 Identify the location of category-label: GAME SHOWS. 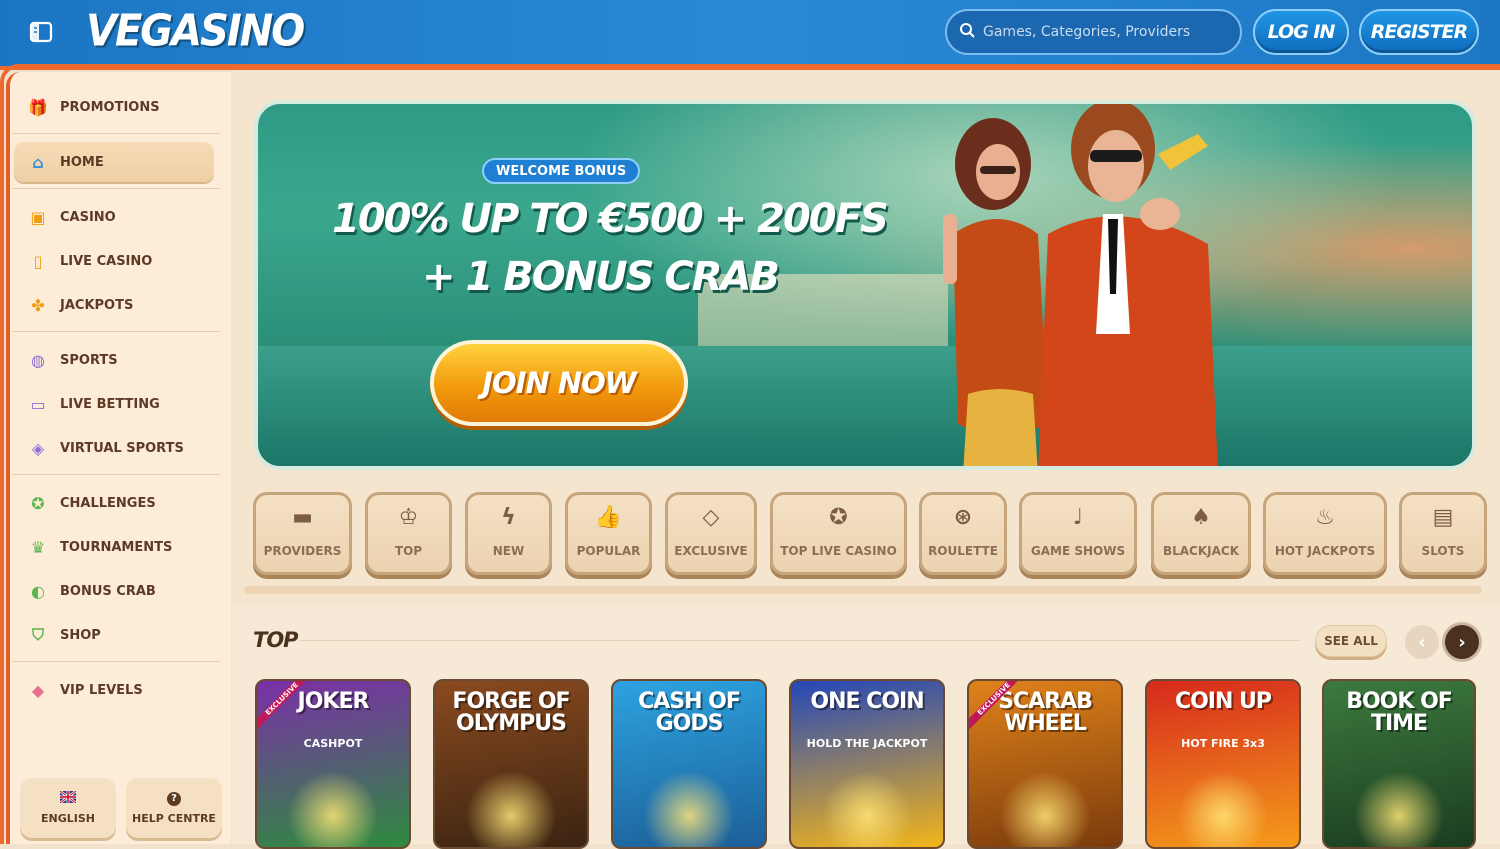
(1078, 551).